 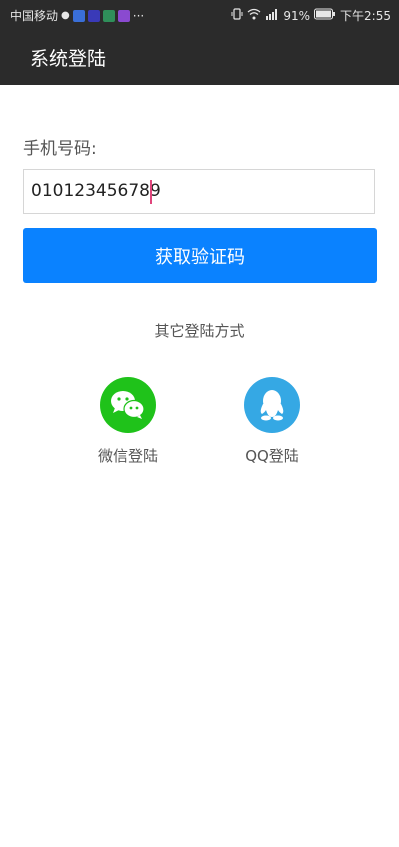 I want to click on phone-number-input: 010123456789, so click(x=199, y=191).